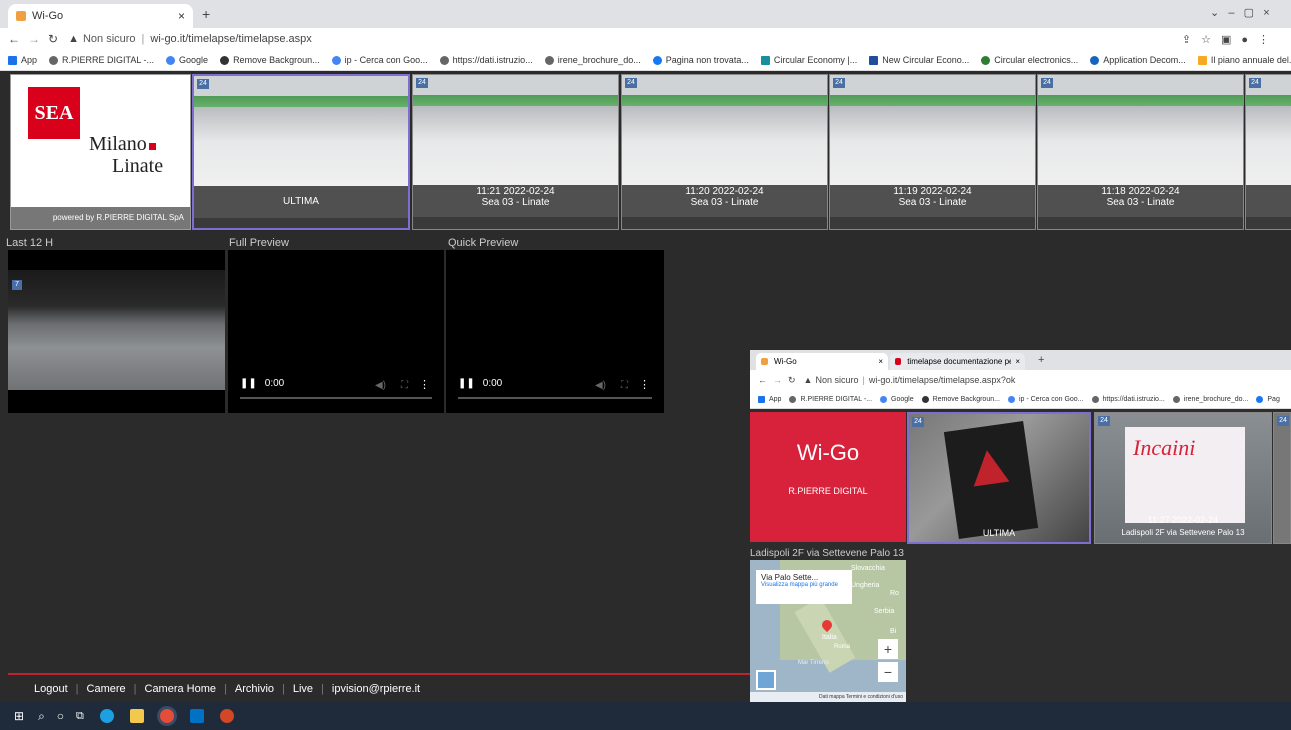 This screenshot has height=730, width=1291. What do you see at coordinates (181, 689) in the screenshot?
I see `camera-home-link: Camera Home` at bounding box center [181, 689].